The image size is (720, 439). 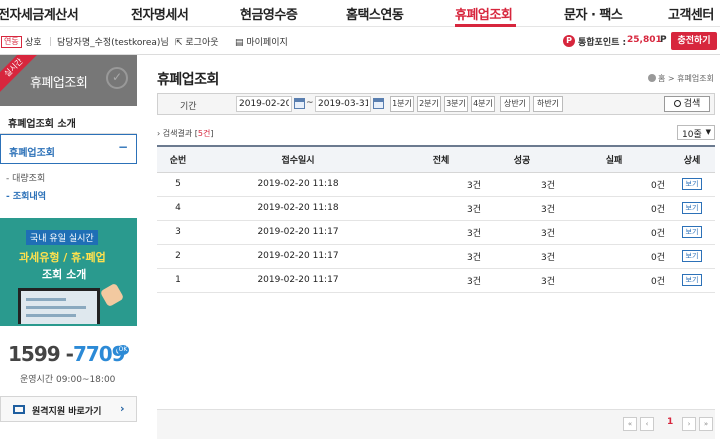 What do you see at coordinates (515, 104) in the screenshot?
I see `first-half-button: 상반기` at bounding box center [515, 104].